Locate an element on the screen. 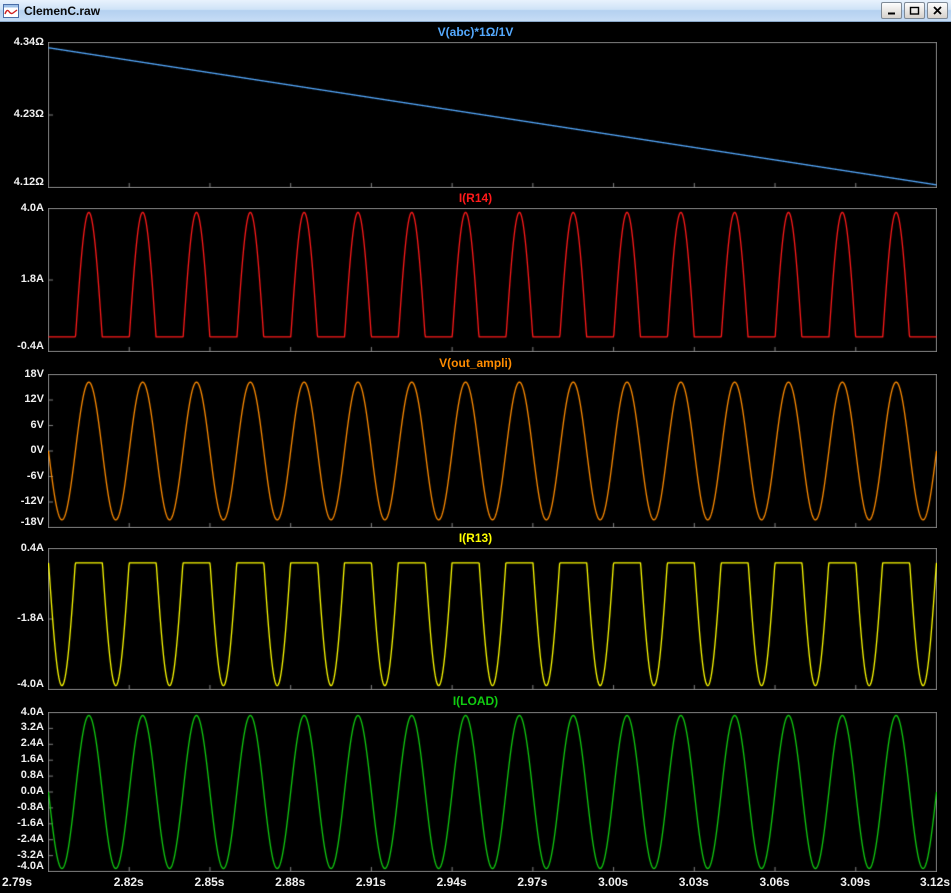 The image size is (951, 893). close-button is located at coordinates (937, 10).